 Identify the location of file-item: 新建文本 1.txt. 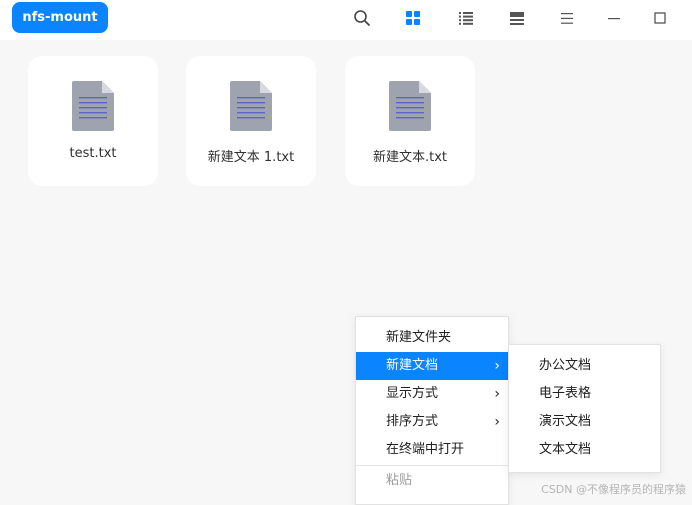
(251, 121).